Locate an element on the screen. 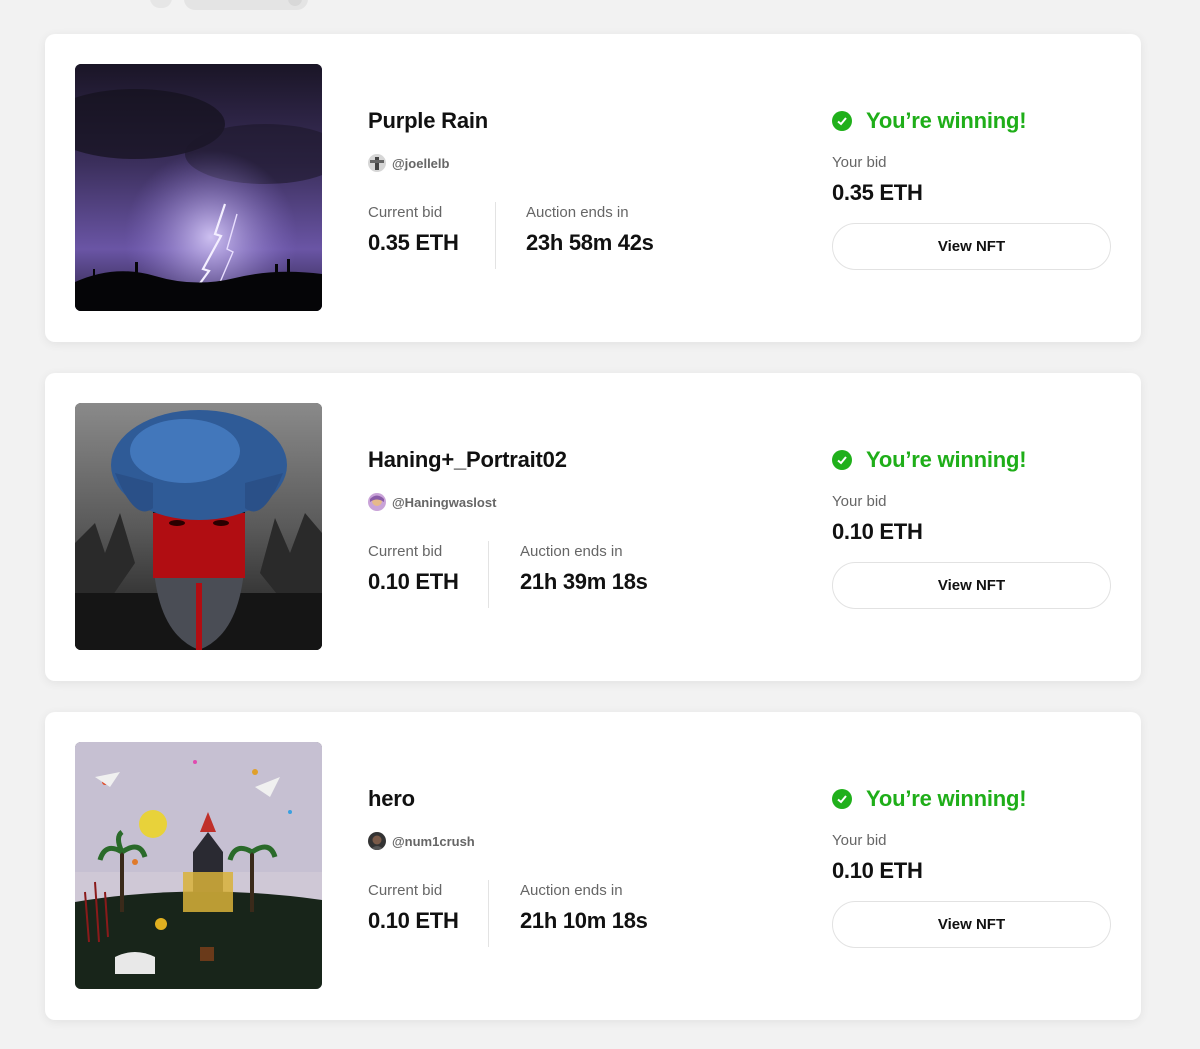 This screenshot has height=1049, width=1200. current-bid-value: 0.35 ETH is located at coordinates (413, 242).